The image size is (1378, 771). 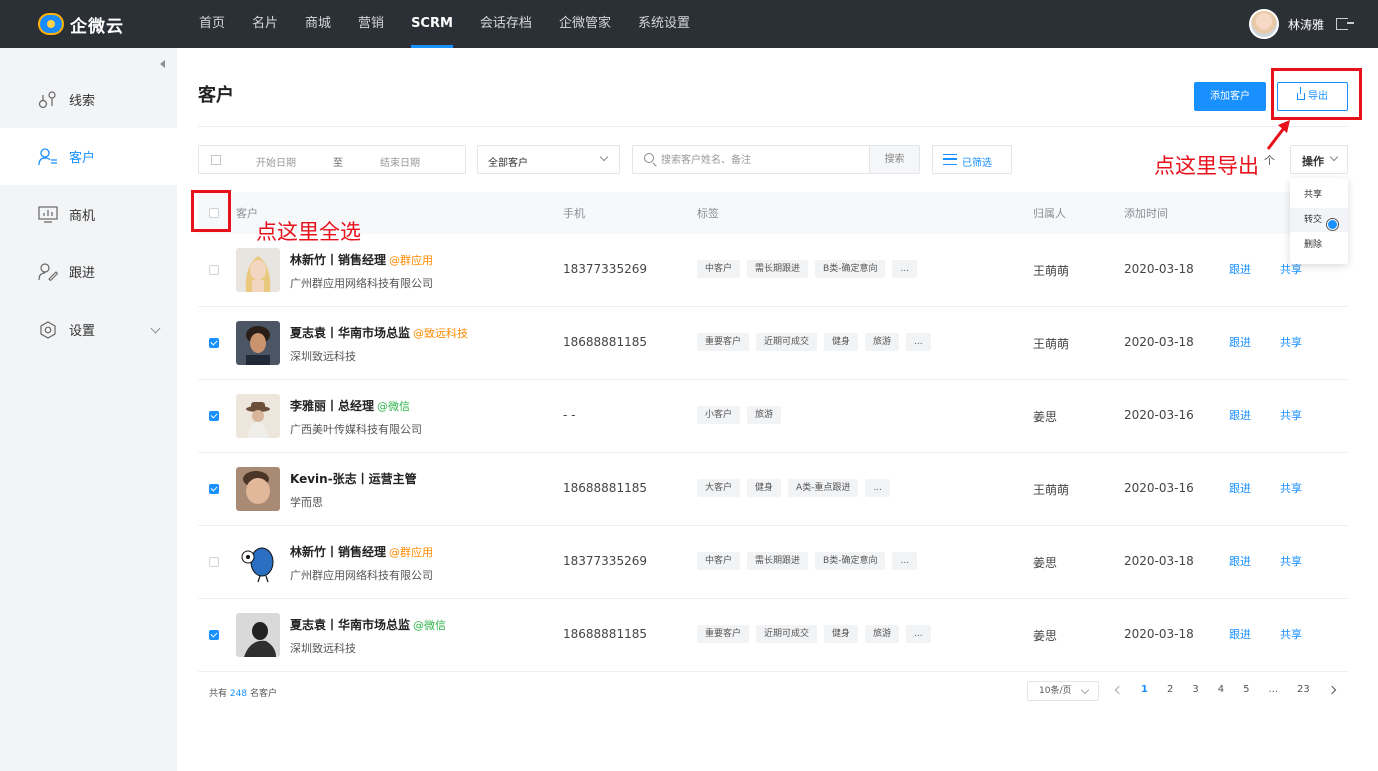 What do you see at coordinates (379, 332) in the screenshot?
I see `customer-name: 夏志袁丨华南市场总监 @致远科技` at bounding box center [379, 332].